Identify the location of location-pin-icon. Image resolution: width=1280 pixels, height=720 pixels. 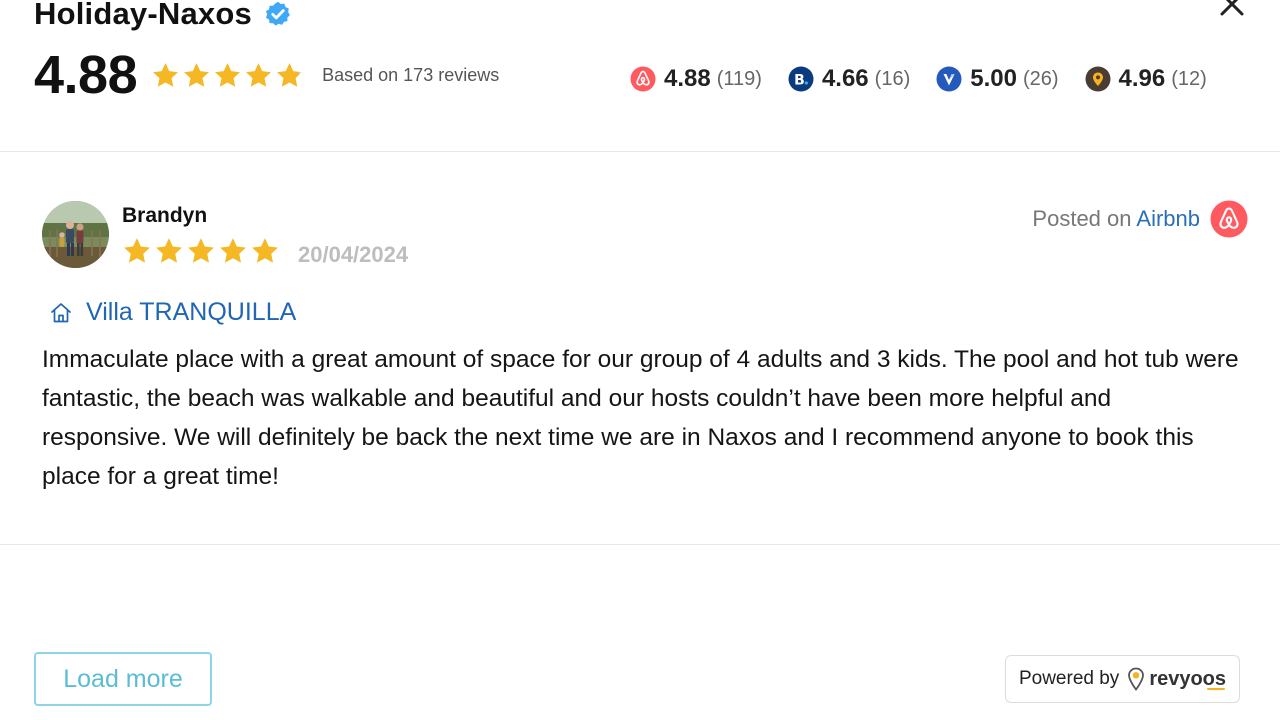
(1136, 679).